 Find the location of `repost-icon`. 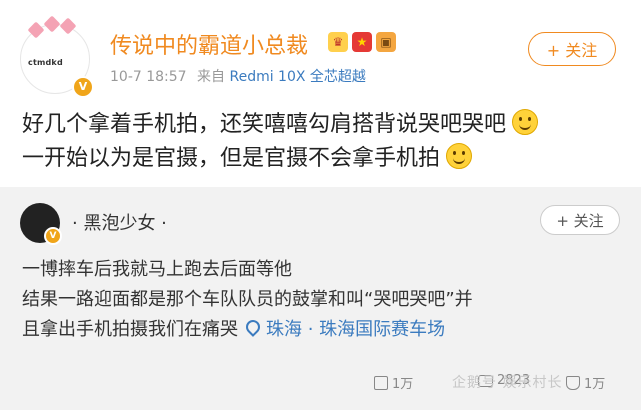

repost-icon is located at coordinates (381, 382).